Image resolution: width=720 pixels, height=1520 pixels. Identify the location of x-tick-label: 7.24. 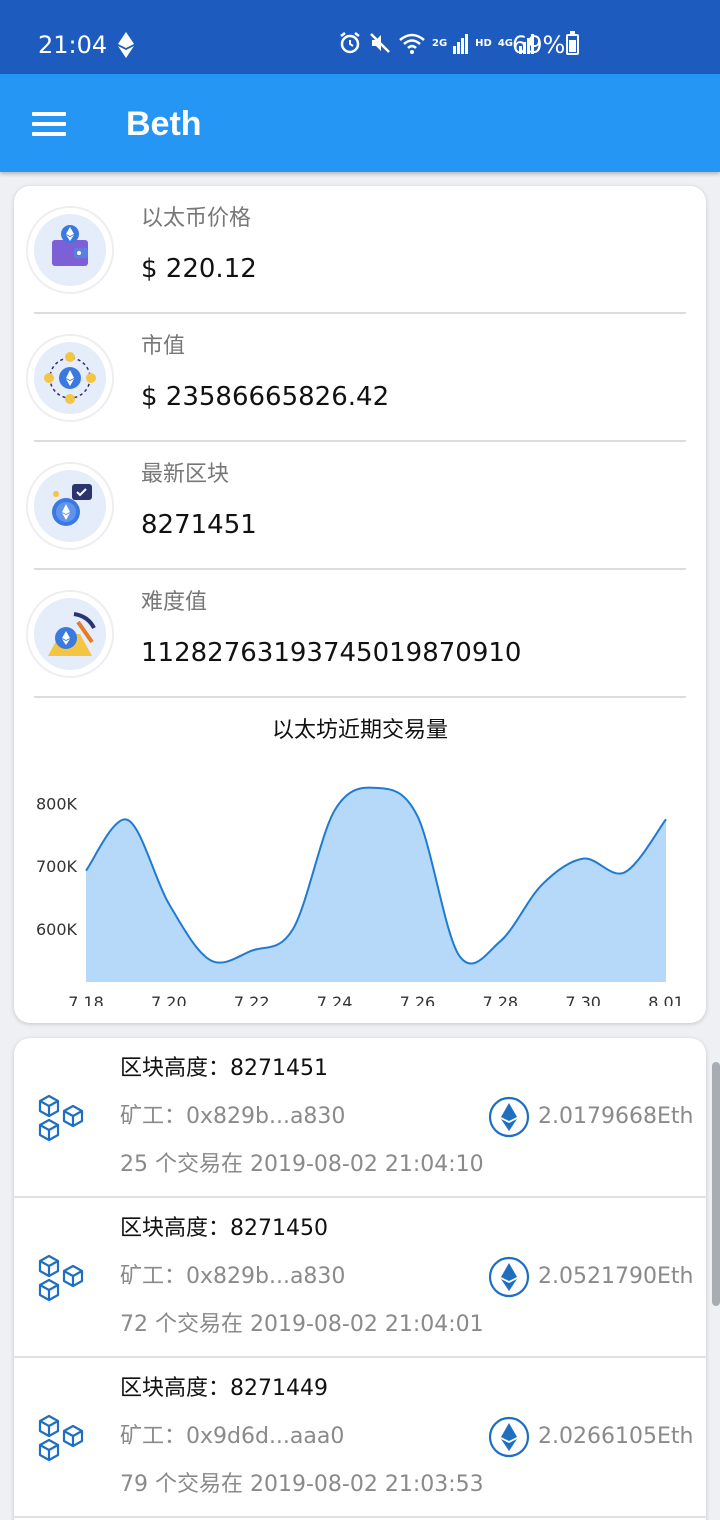
(335, 999).